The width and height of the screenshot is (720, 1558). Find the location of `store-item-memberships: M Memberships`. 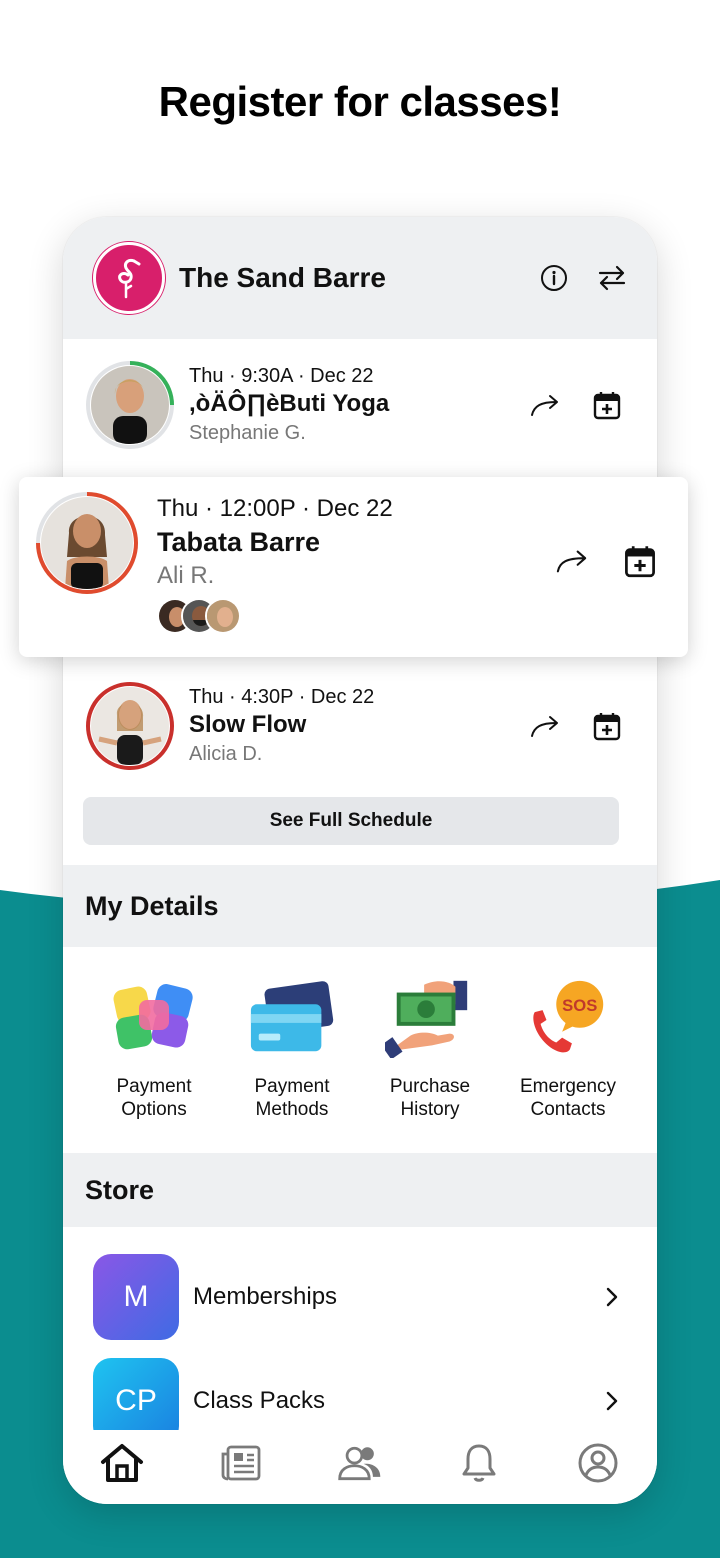

store-item-memberships: M Memberships is located at coordinates (360, 1297).